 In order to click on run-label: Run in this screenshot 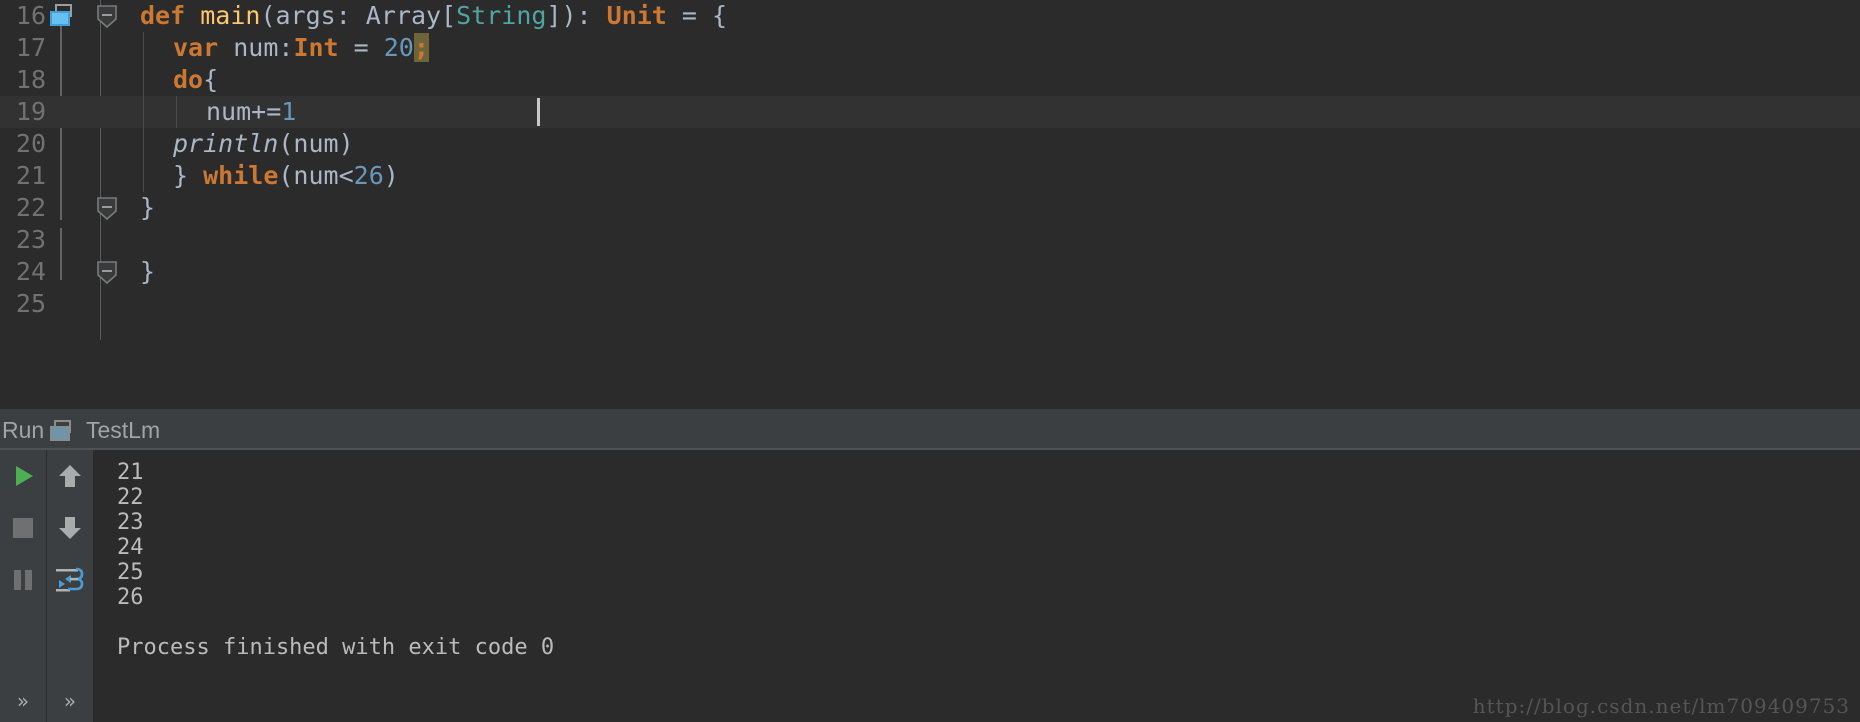, I will do `click(23, 430)`.